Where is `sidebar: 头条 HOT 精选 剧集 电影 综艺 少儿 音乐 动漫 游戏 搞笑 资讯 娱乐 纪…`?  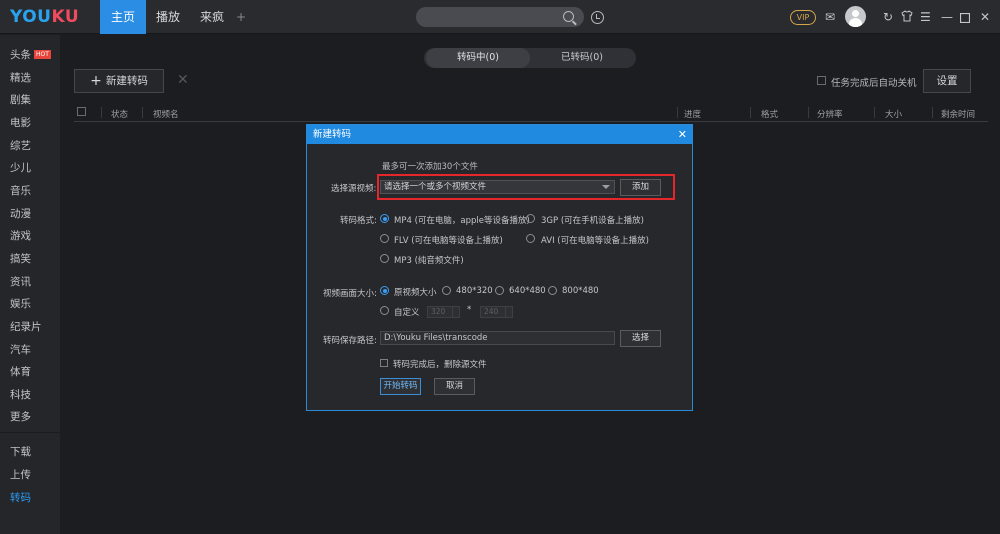 sidebar: 头条 HOT 精选 剧集 电影 综艺 少儿 音乐 动漫 游戏 搞笑 资讯 娱乐 纪… is located at coordinates (30, 284).